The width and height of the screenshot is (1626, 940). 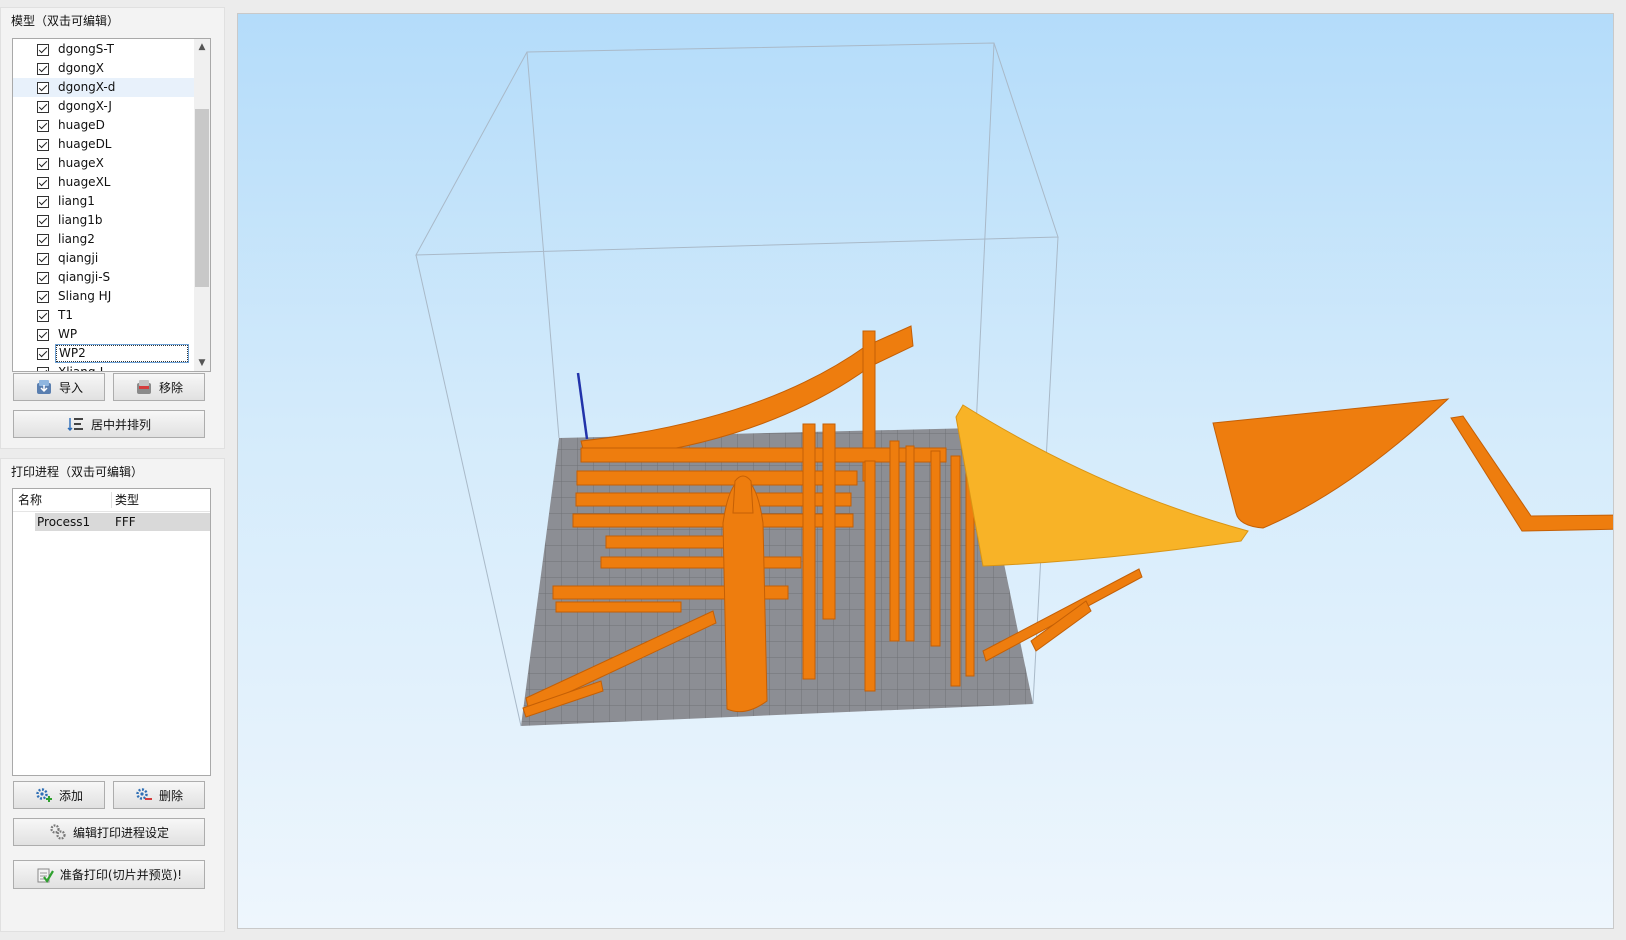 I want to click on model-item-label: huageD, so click(x=81, y=125).